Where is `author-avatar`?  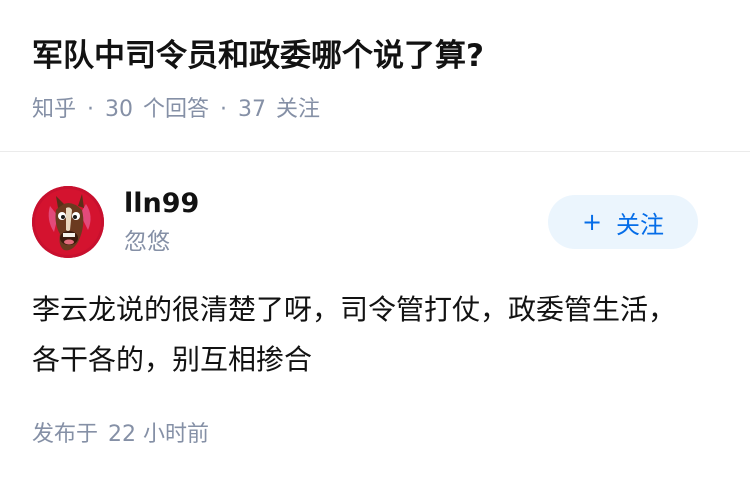 author-avatar is located at coordinates (68, 222).